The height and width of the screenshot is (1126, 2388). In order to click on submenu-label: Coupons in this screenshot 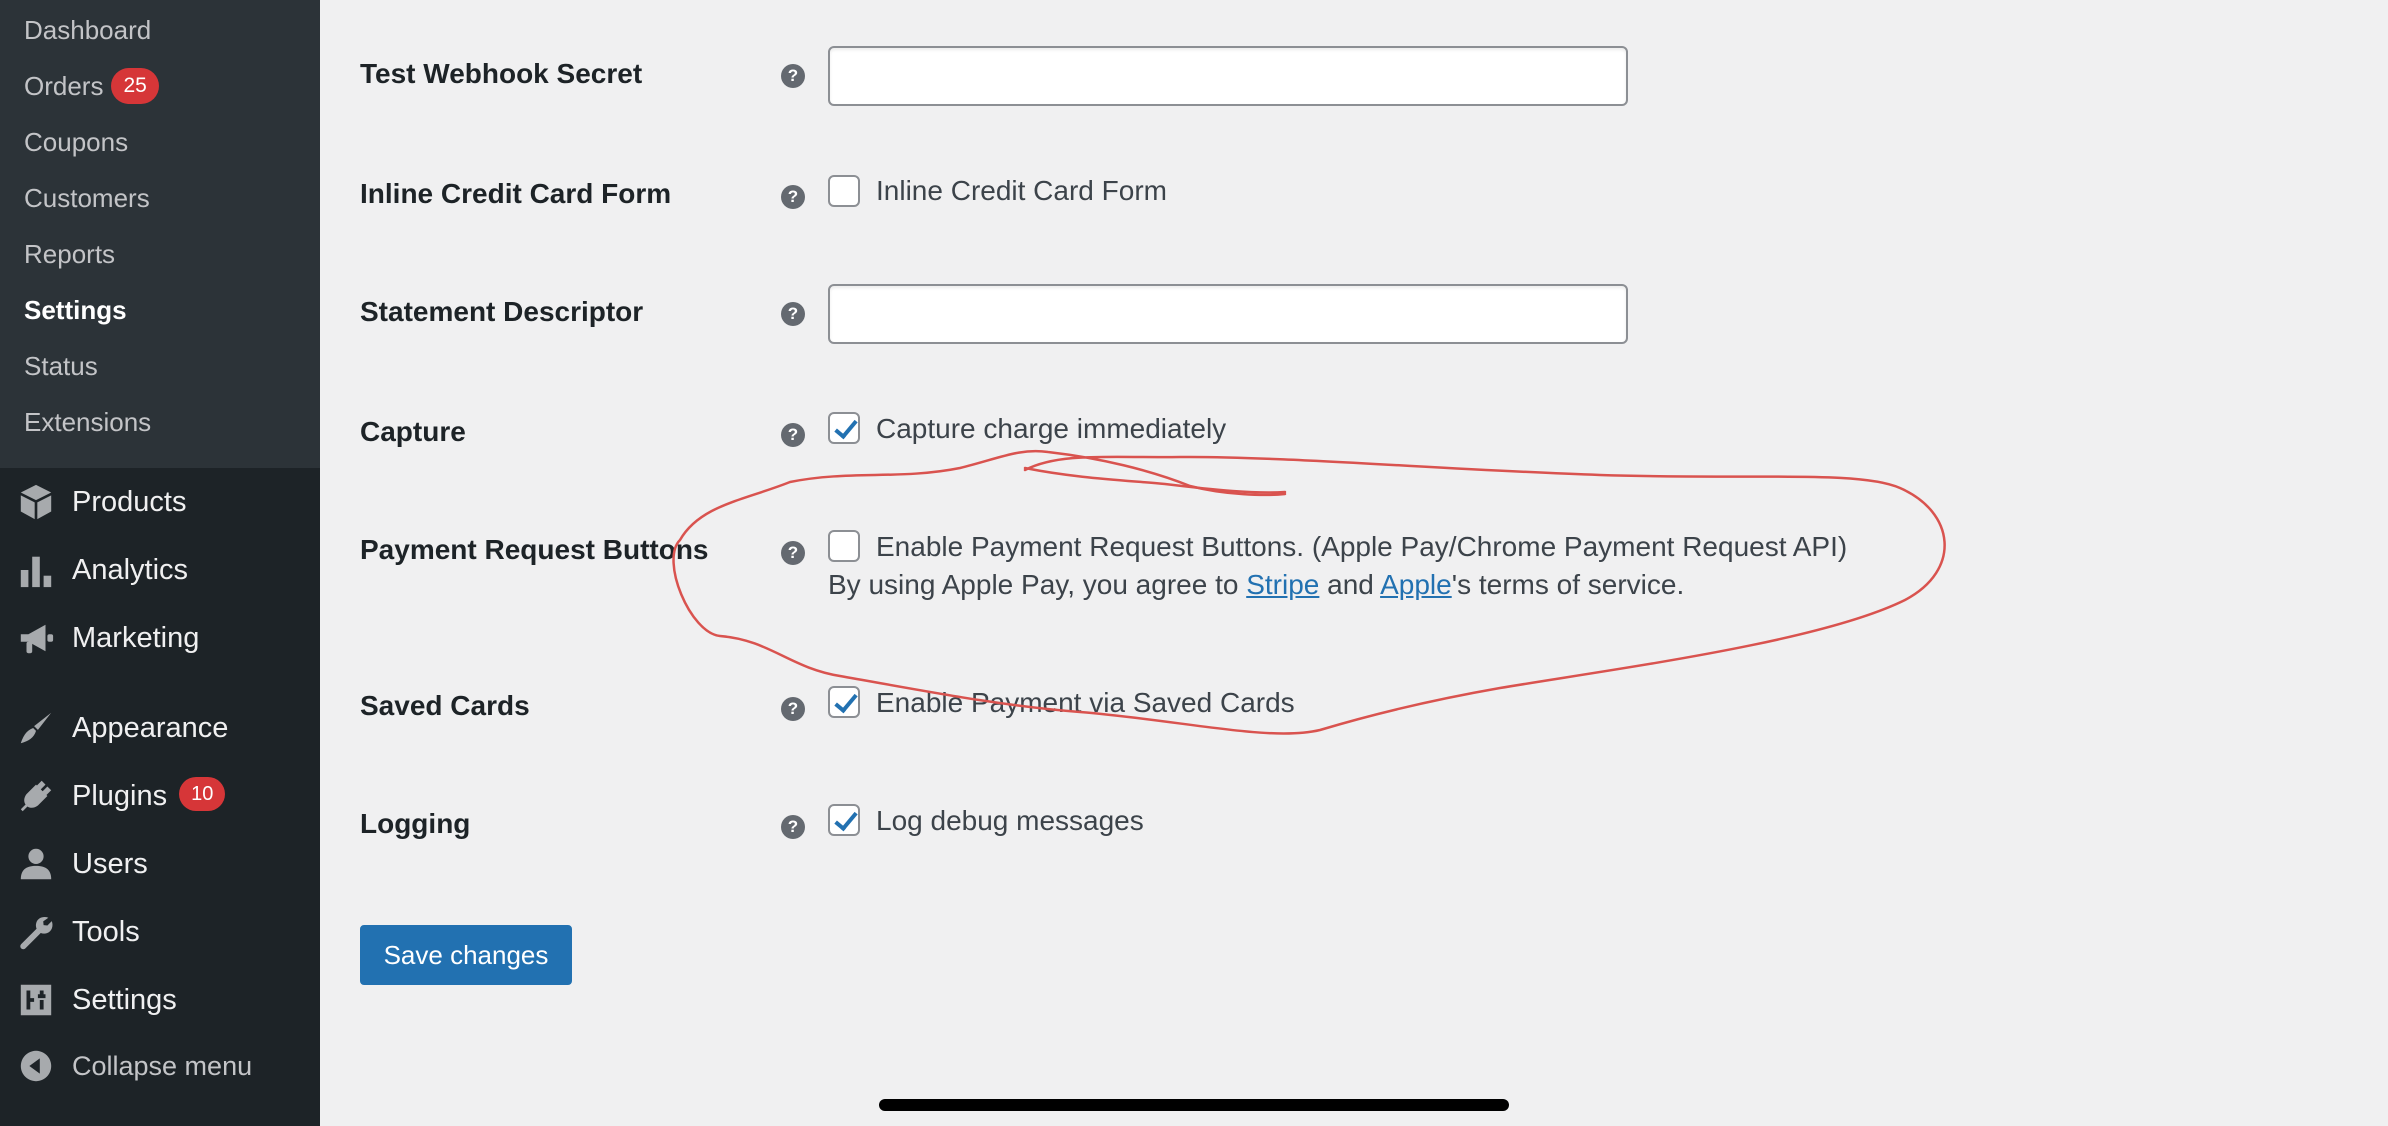, I will do `click(76, 142)`.